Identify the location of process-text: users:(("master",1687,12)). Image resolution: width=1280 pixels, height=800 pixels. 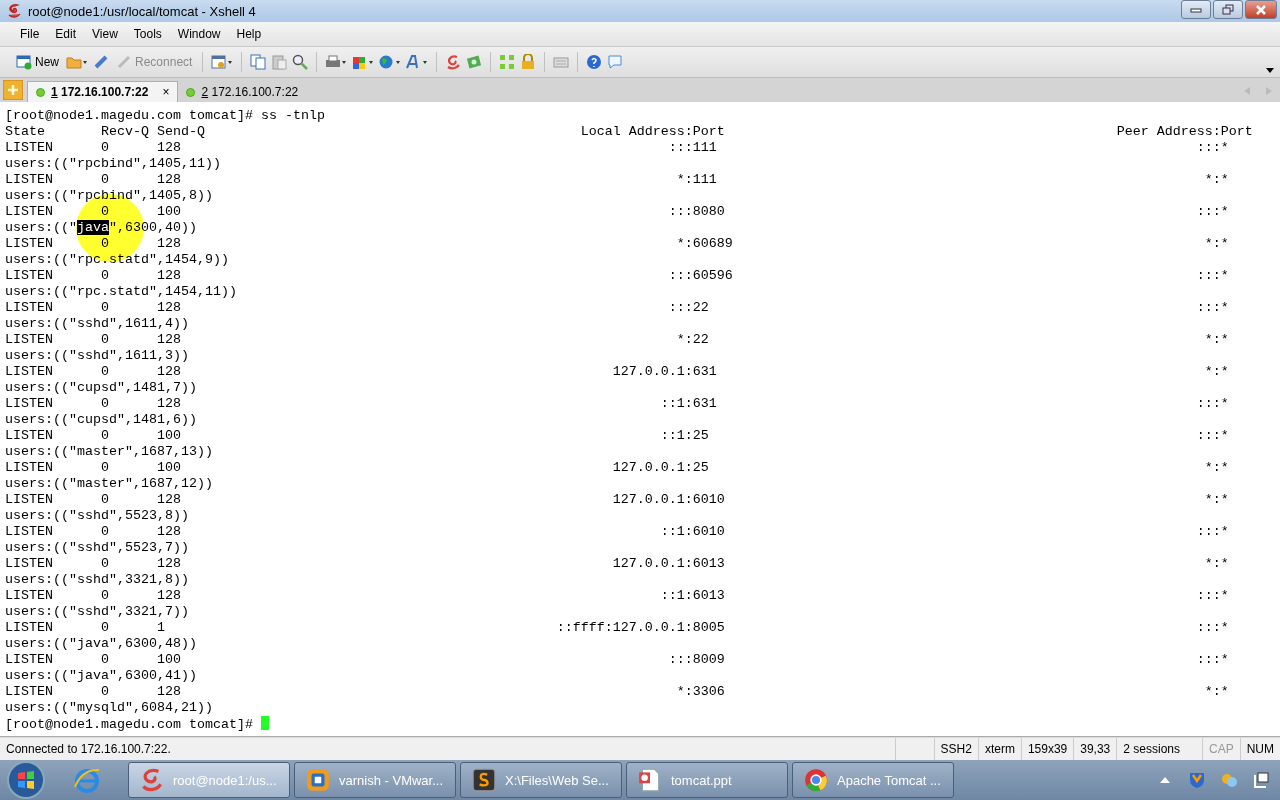
(109, 483).